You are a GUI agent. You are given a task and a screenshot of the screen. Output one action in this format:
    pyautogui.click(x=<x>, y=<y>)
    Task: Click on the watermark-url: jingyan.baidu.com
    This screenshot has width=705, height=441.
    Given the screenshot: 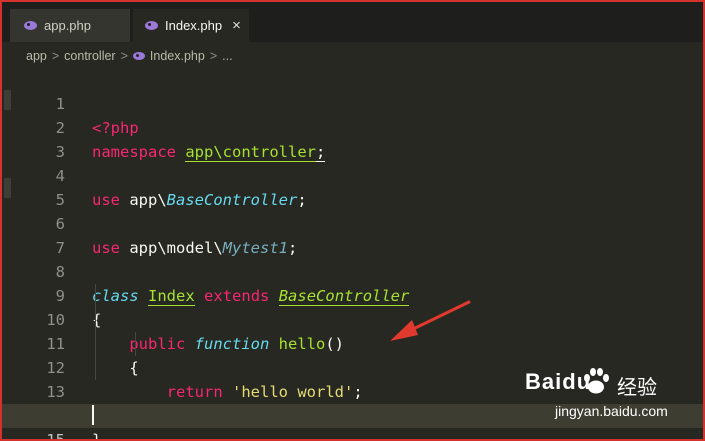 What is the action you would take?
    pyautogui.click(x=611, y=411)
    